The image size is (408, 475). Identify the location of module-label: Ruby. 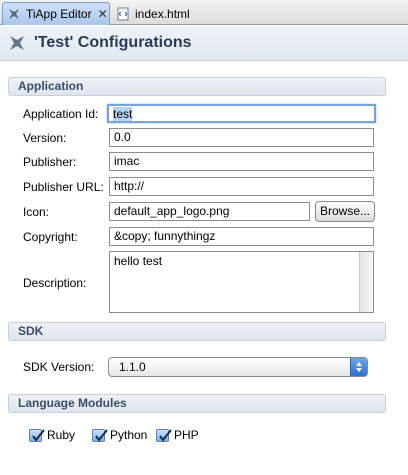
(61, 435).